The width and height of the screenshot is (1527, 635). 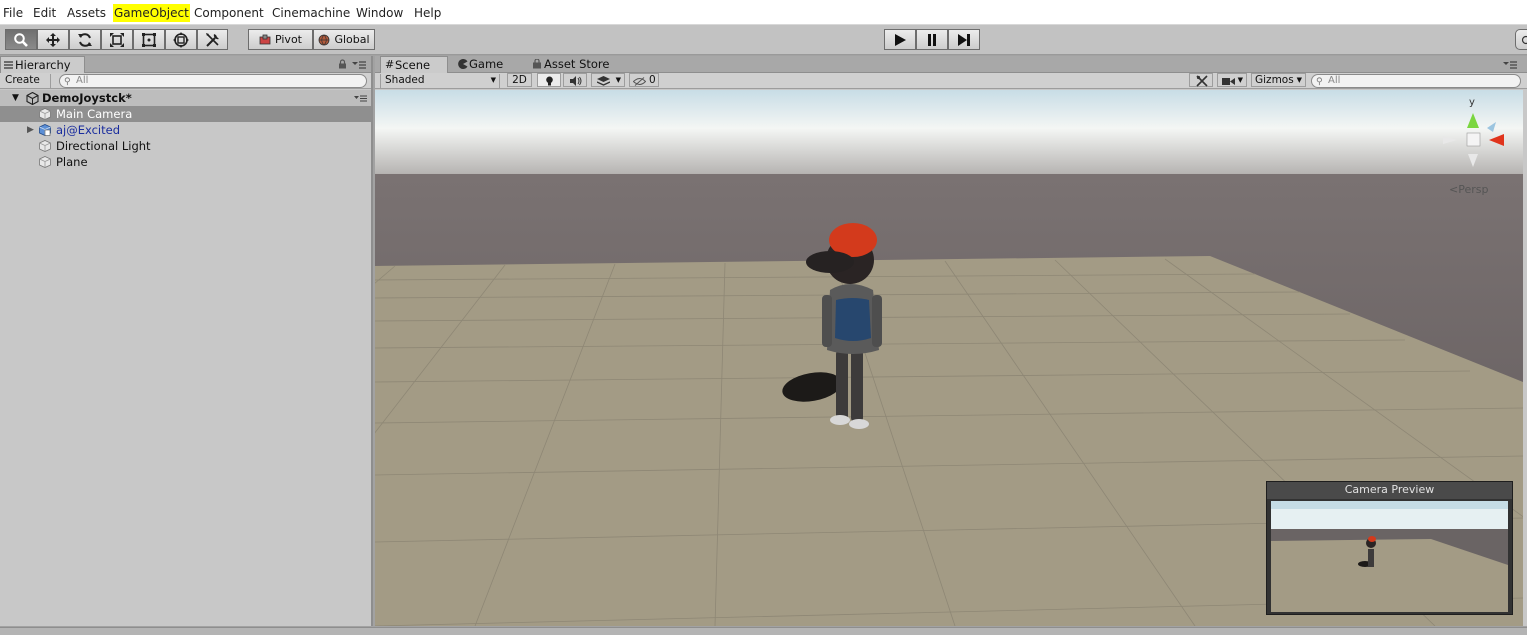 What do you see at coordinates (185, 98) in the screenshot?
I see `scene-row: ▼ DemoJoystck*` at bounding box center [185, 98].